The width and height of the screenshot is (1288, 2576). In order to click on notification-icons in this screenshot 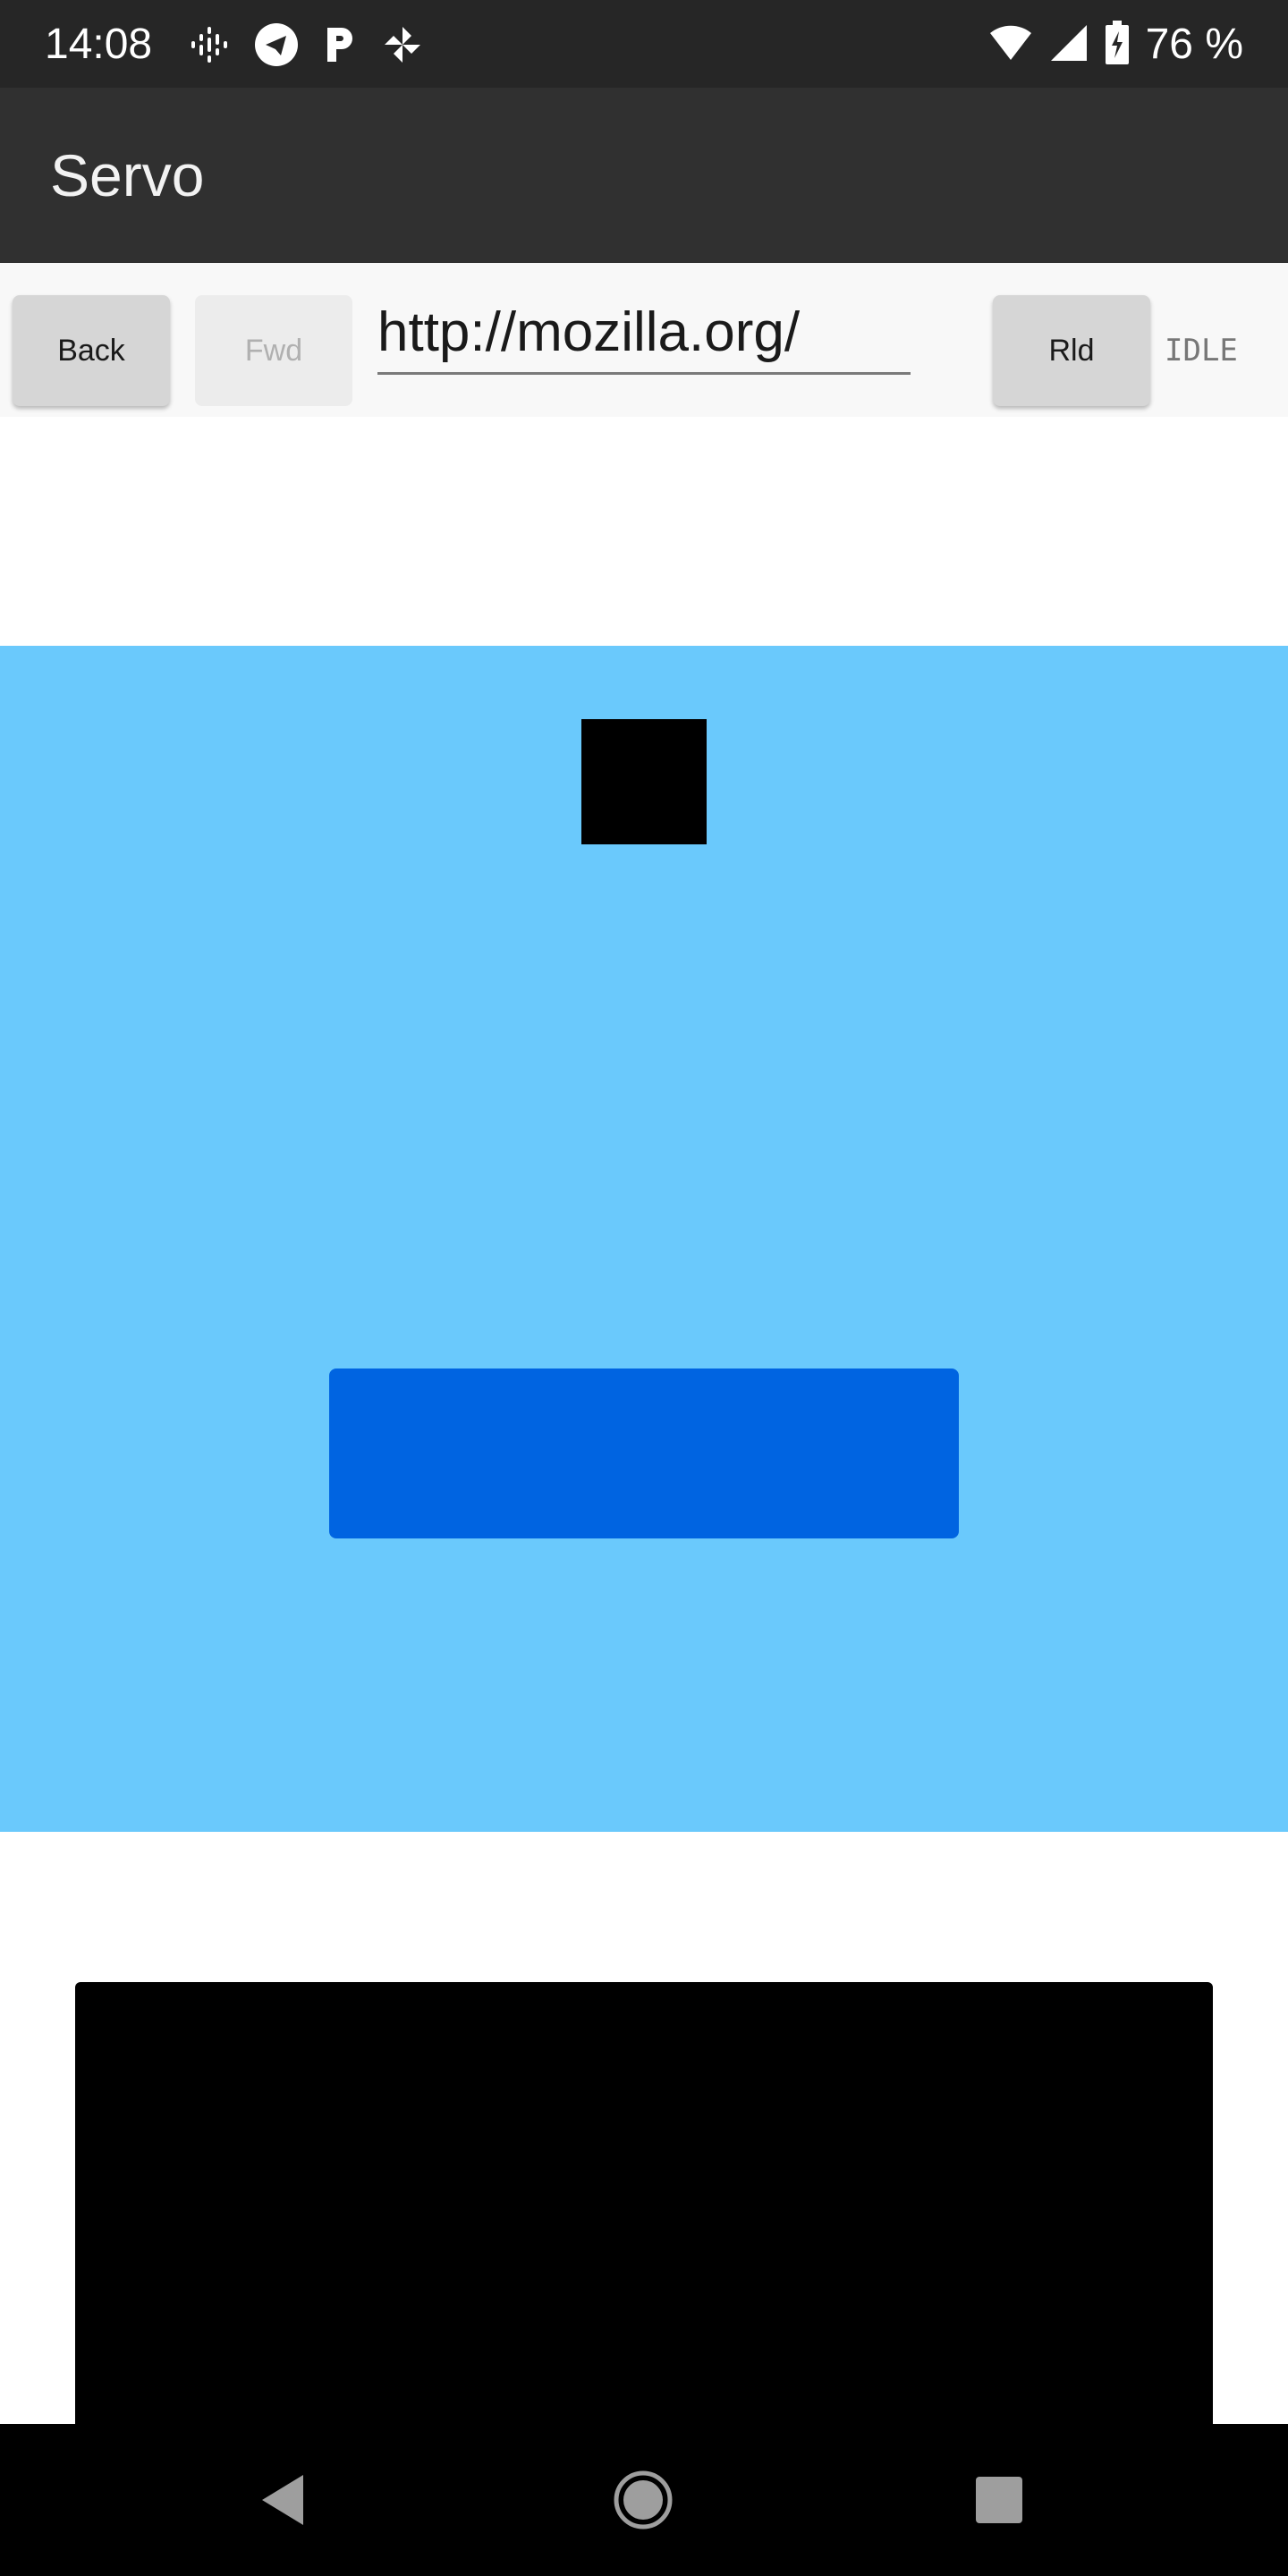, I will do `click(306, 44)`.